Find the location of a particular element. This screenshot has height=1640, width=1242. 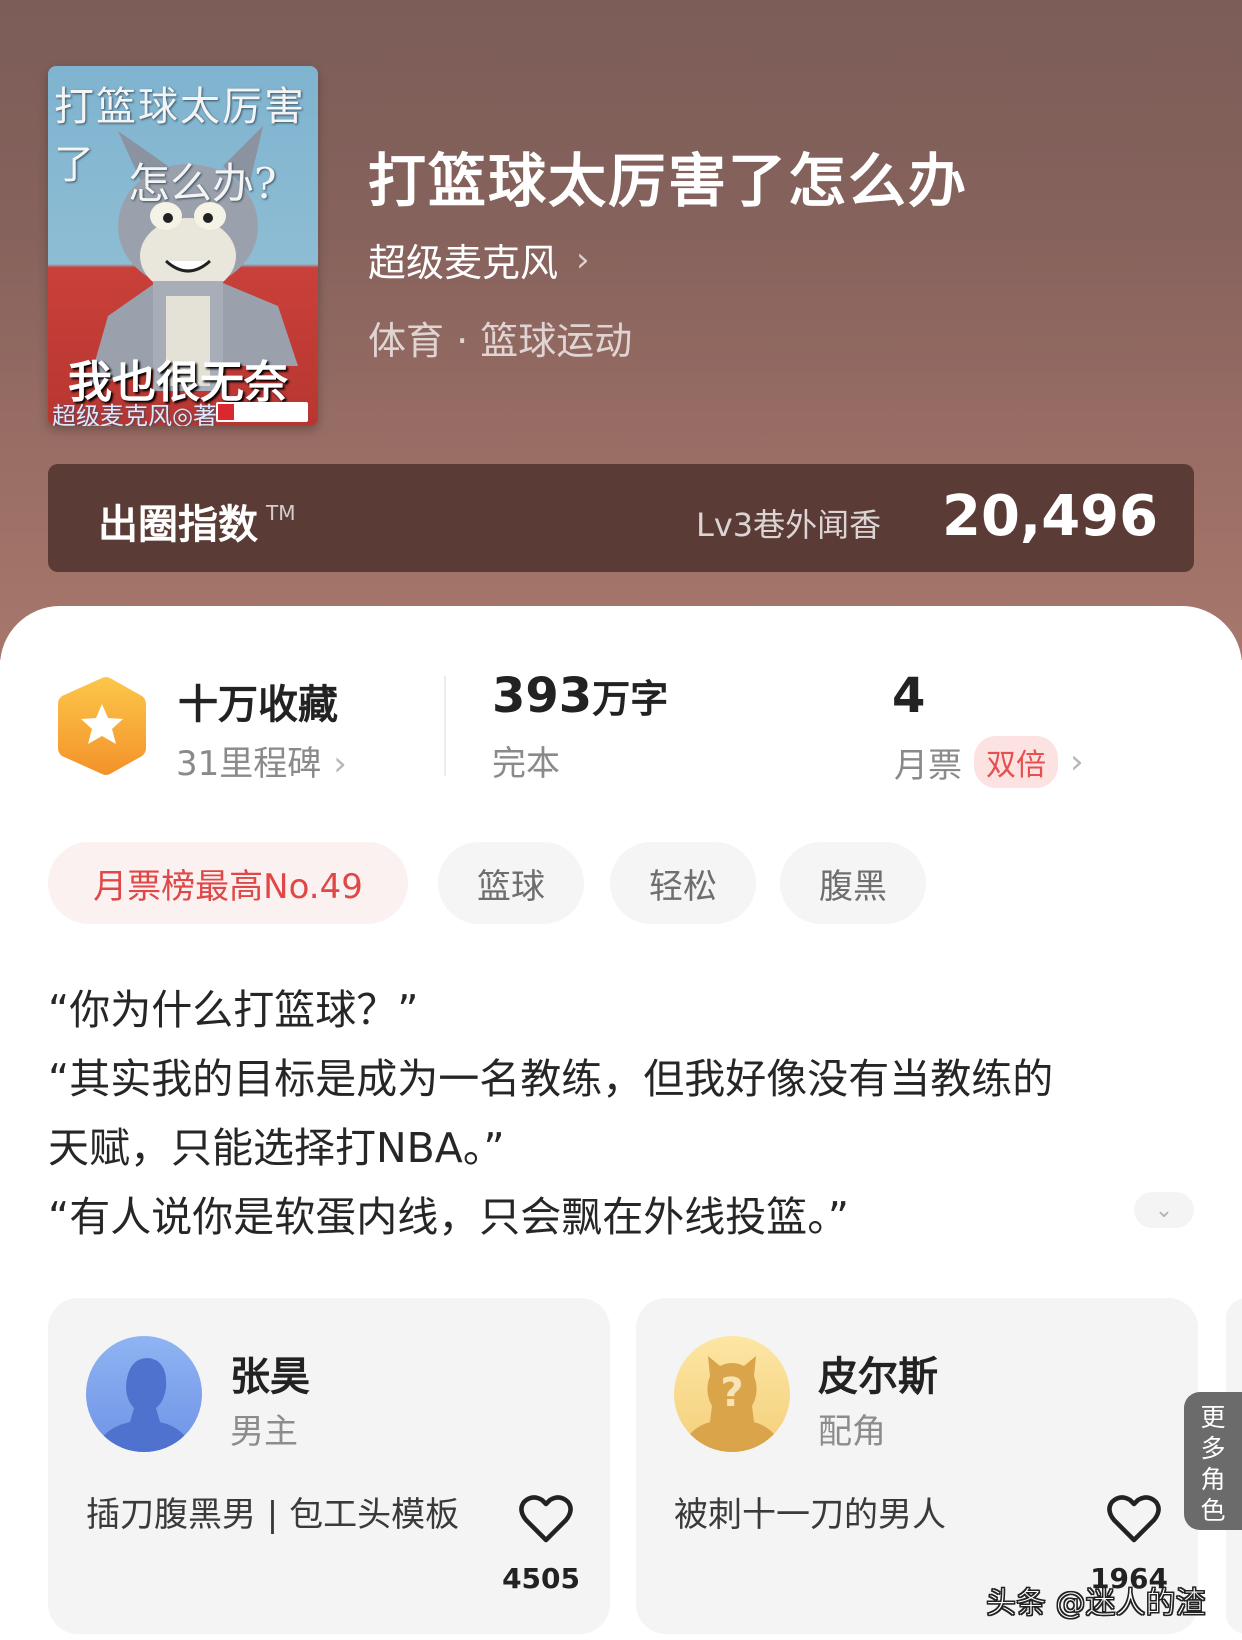

monthly-votes-link: 月票 双倍 › is located at coordinates (989, 762).